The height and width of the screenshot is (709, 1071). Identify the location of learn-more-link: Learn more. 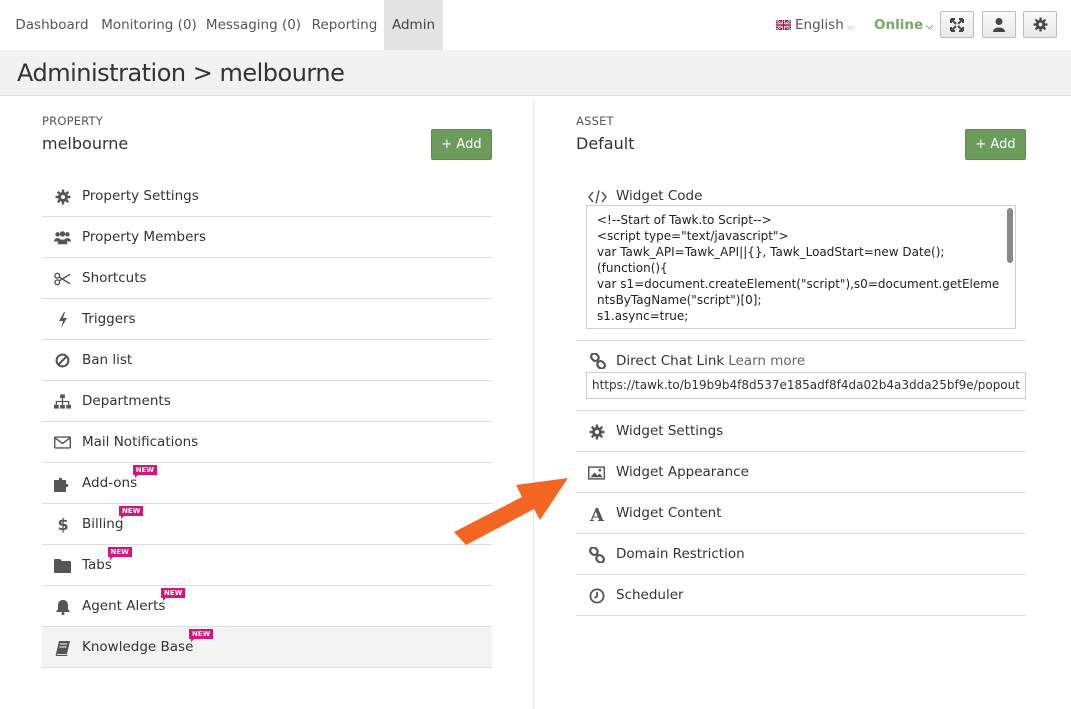
(766, 361).